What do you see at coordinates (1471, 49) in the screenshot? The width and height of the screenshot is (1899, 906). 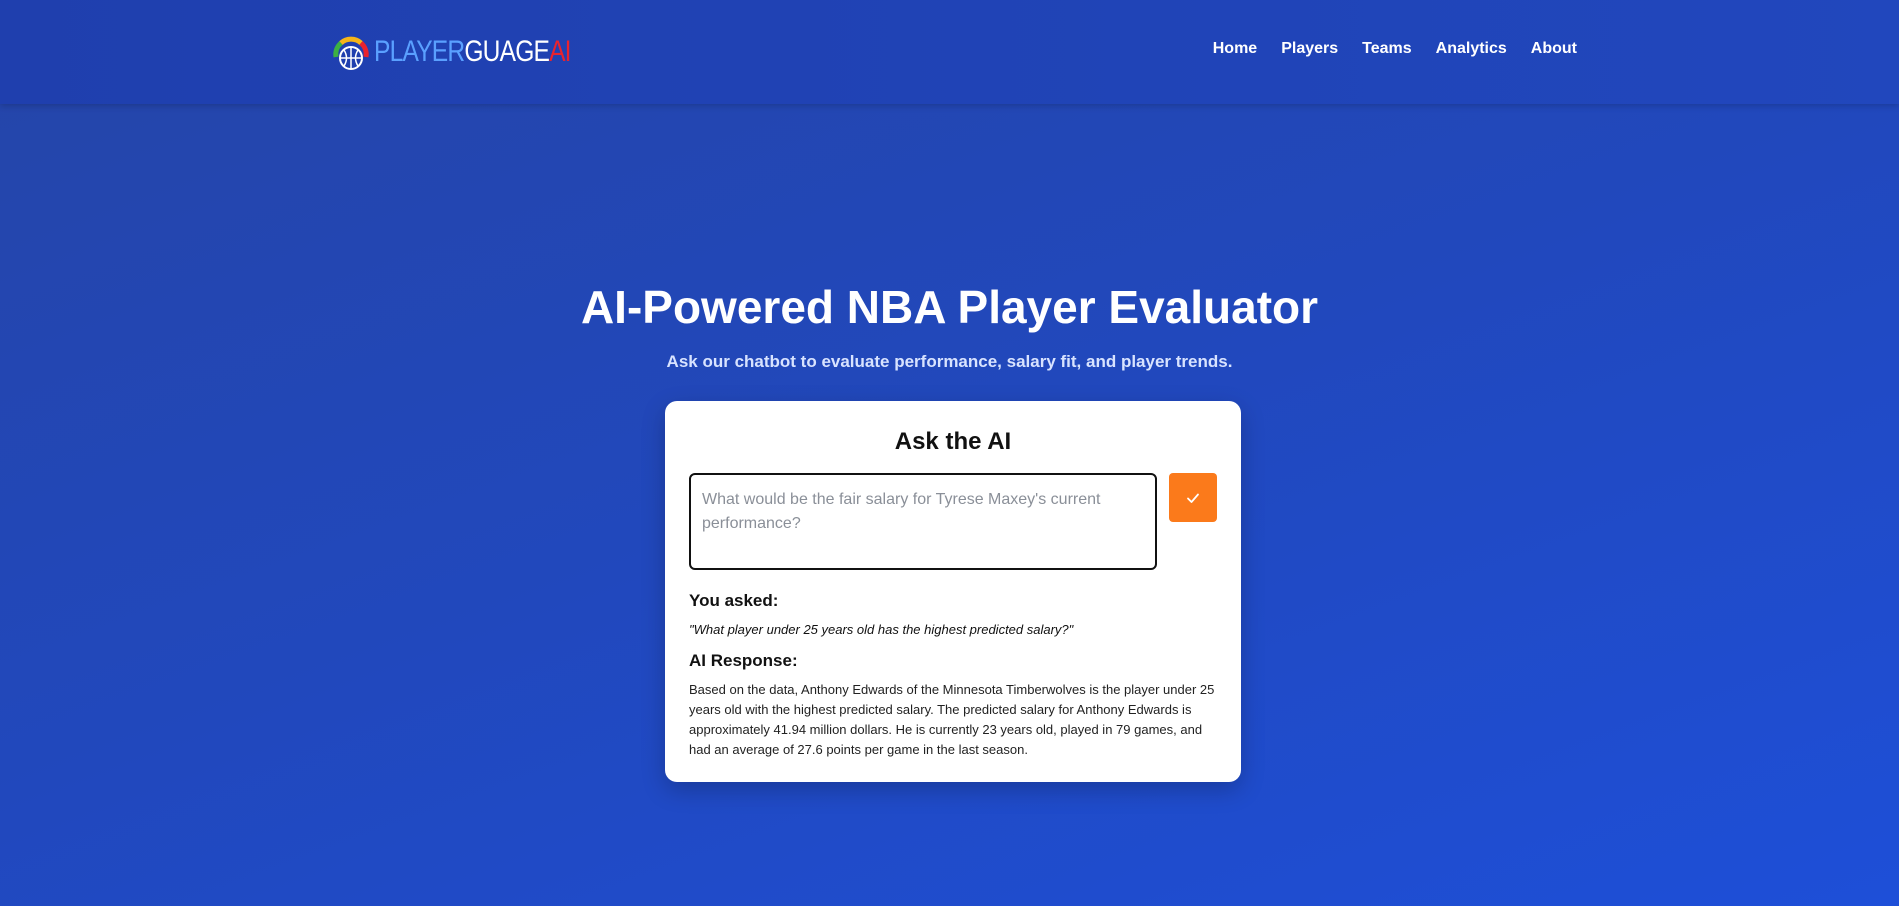 I see `nav-analytics: Analytics` at bounding box center [1471, 49].